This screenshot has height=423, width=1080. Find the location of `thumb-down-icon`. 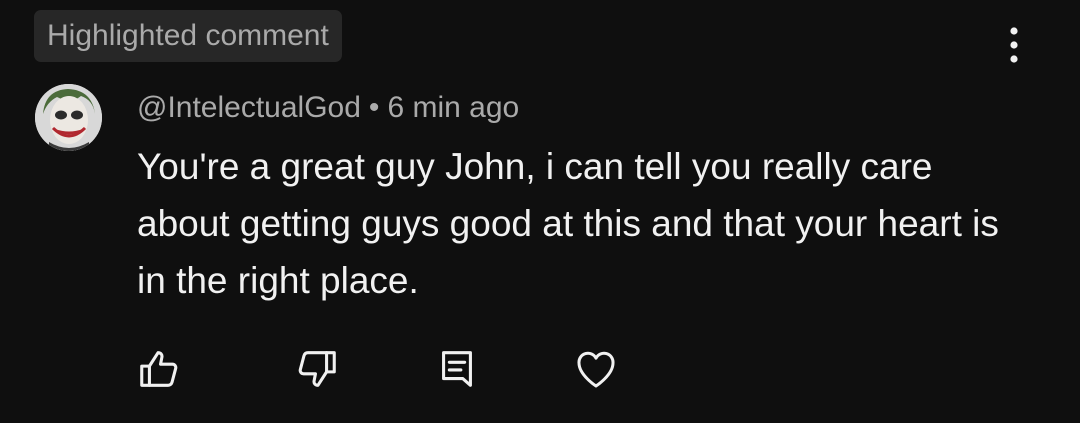

thumb-down-icon is located at coordinates (317, 369).